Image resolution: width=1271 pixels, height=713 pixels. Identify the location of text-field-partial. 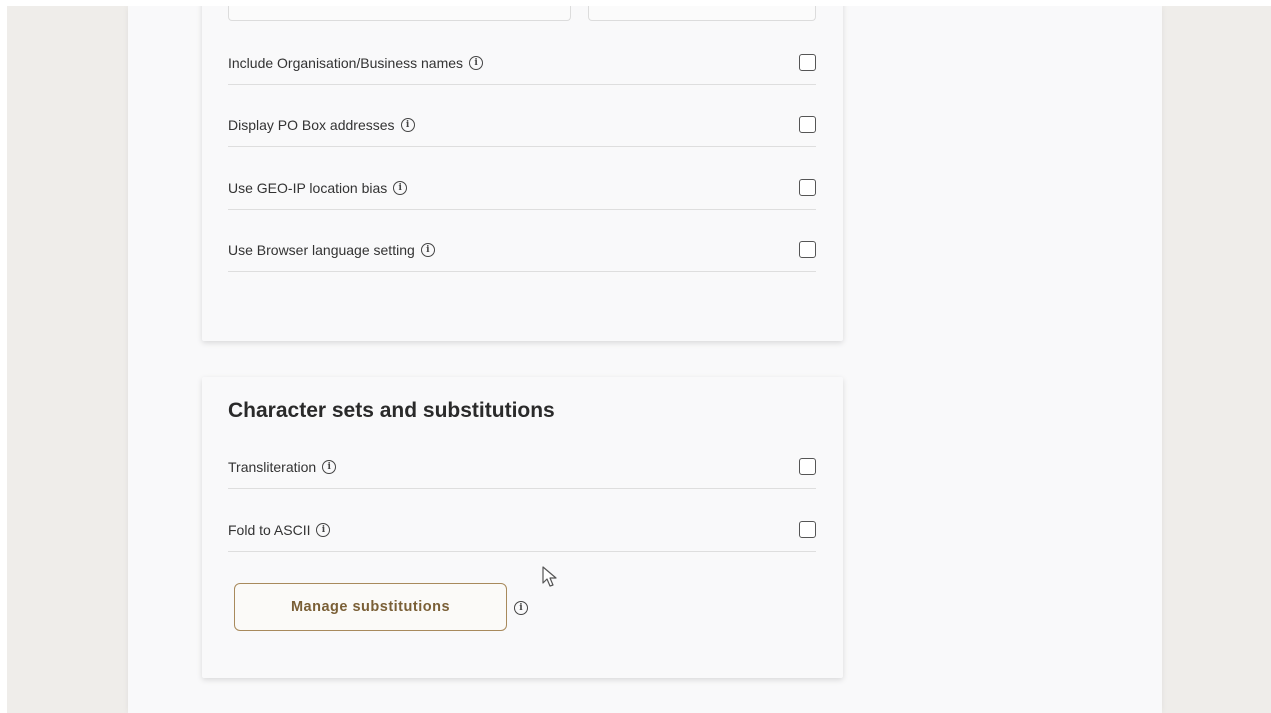
(399, 13).